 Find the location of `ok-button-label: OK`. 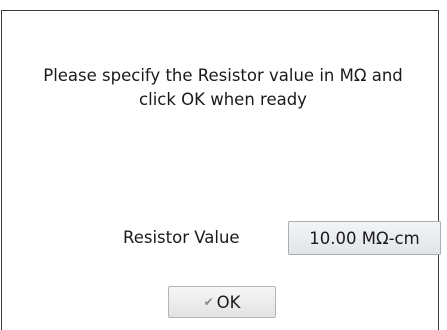

ok-button-label: OK is located at coordinates (228, 302).